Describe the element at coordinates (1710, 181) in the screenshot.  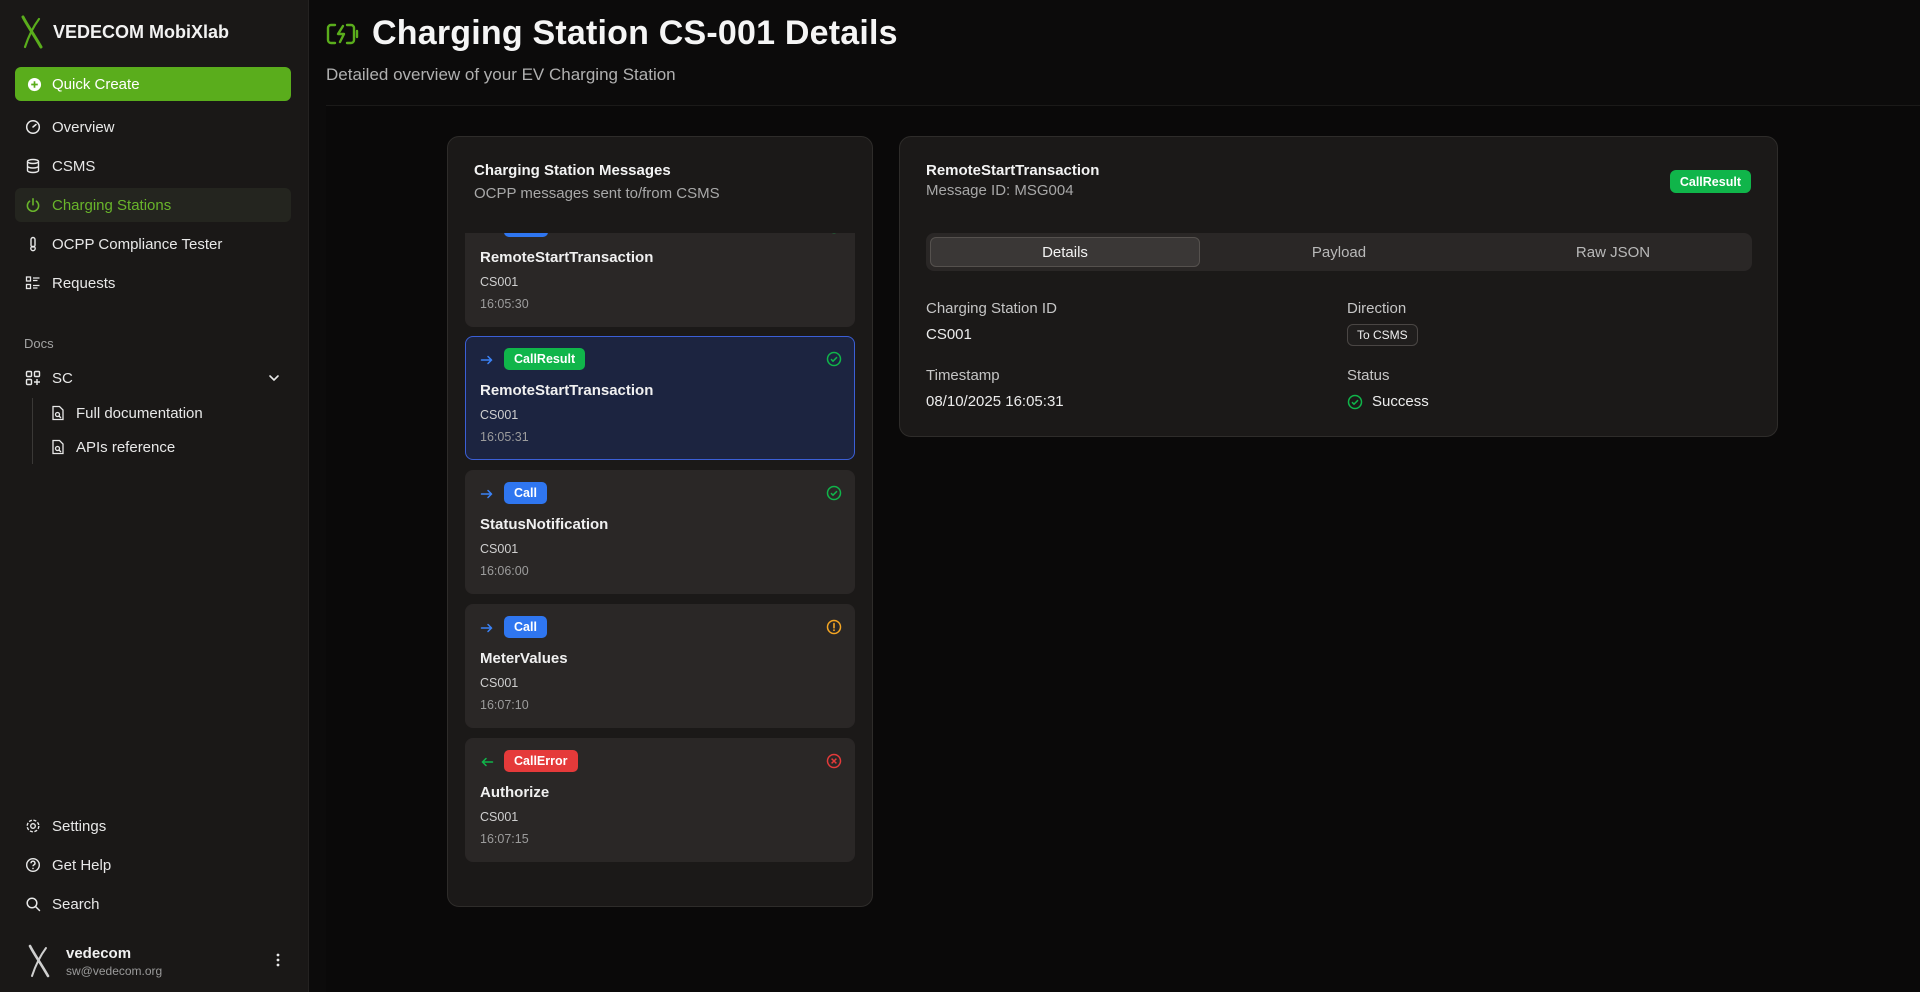
I see `detail-type-badge: CallResult` at that location.